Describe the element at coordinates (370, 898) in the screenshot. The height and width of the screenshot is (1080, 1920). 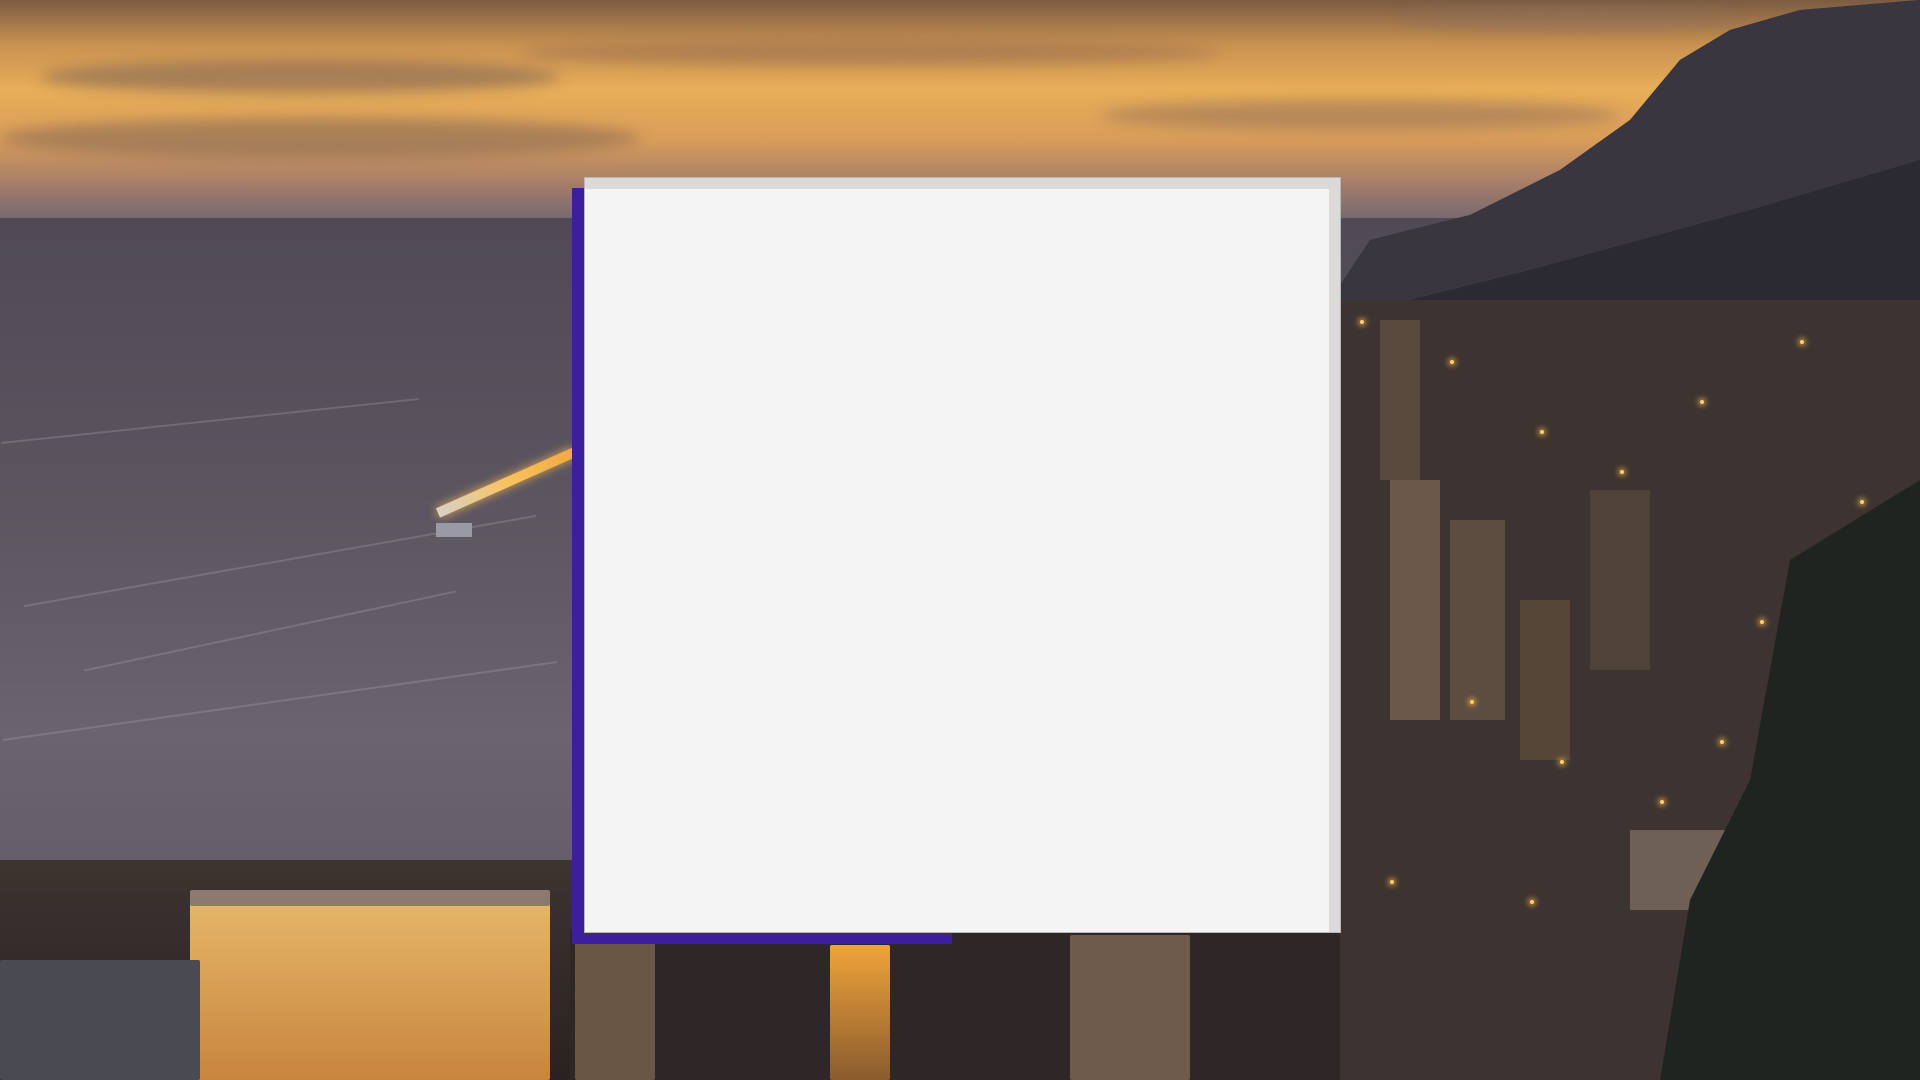
I see `hotel-roof` at that location.